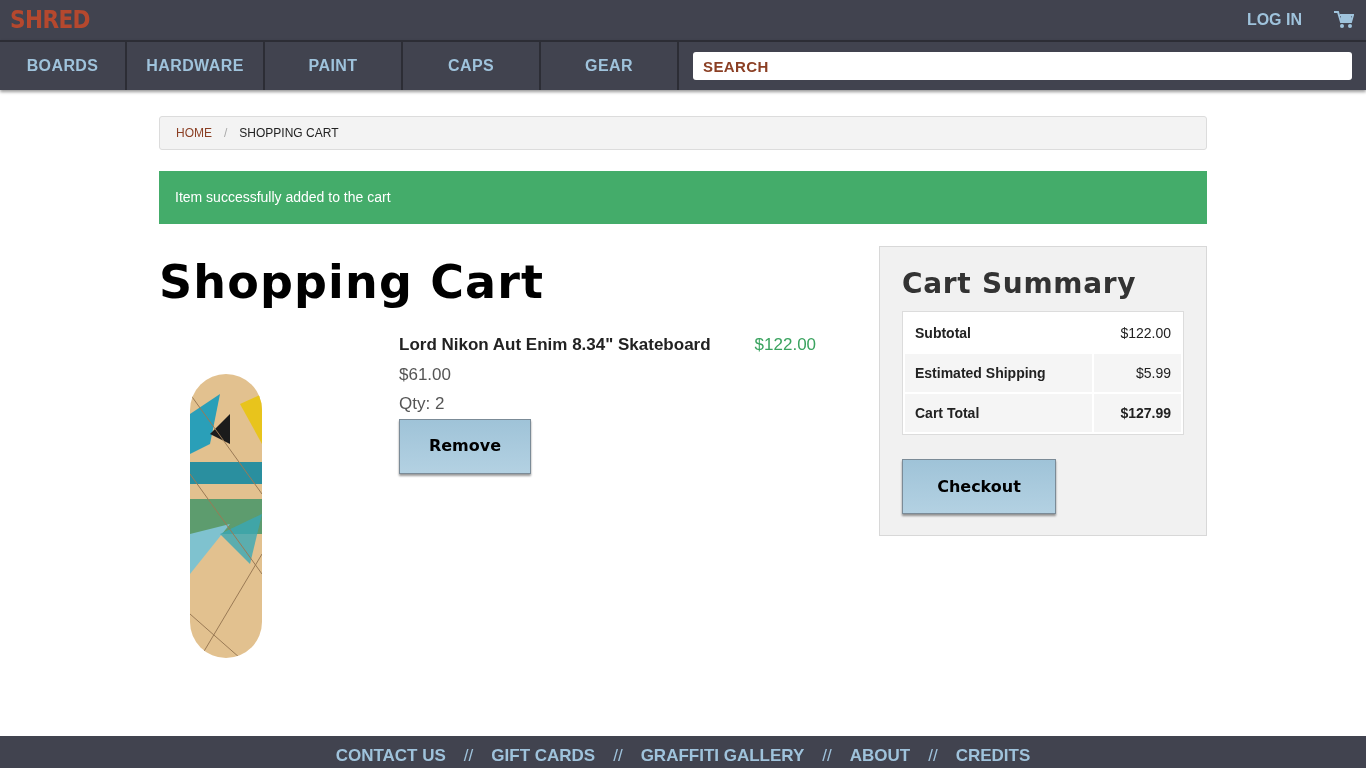 The image size is (1366, 768). What do you see at coordinates (352, 282) in the screenshot?
I see `page-title: Shopping Cart` at bounding box center [352, 282].